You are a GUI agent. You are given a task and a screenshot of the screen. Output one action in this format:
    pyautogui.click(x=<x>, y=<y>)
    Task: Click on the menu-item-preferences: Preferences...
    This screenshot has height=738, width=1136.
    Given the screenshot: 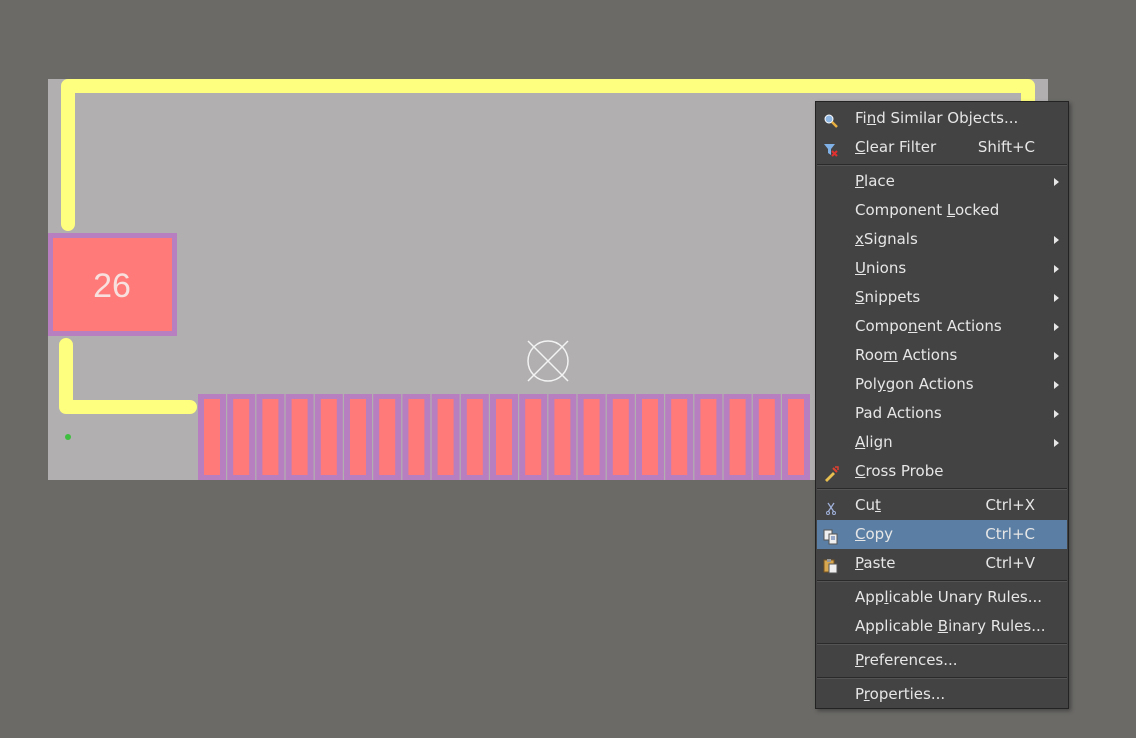 What is the action you would take?
    pyautogui.click(x=942, y=660)
    